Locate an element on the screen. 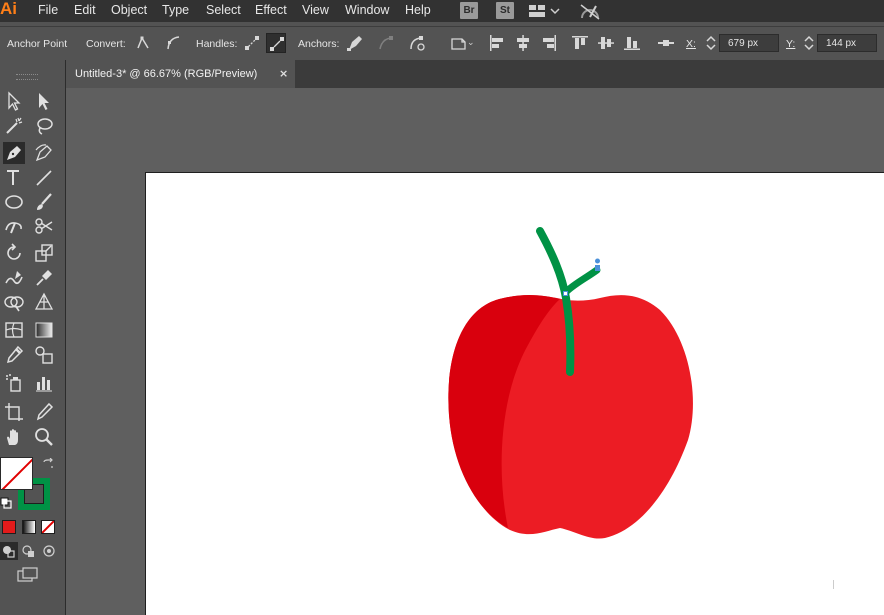  toolbox is located at coordinates (33, 337).